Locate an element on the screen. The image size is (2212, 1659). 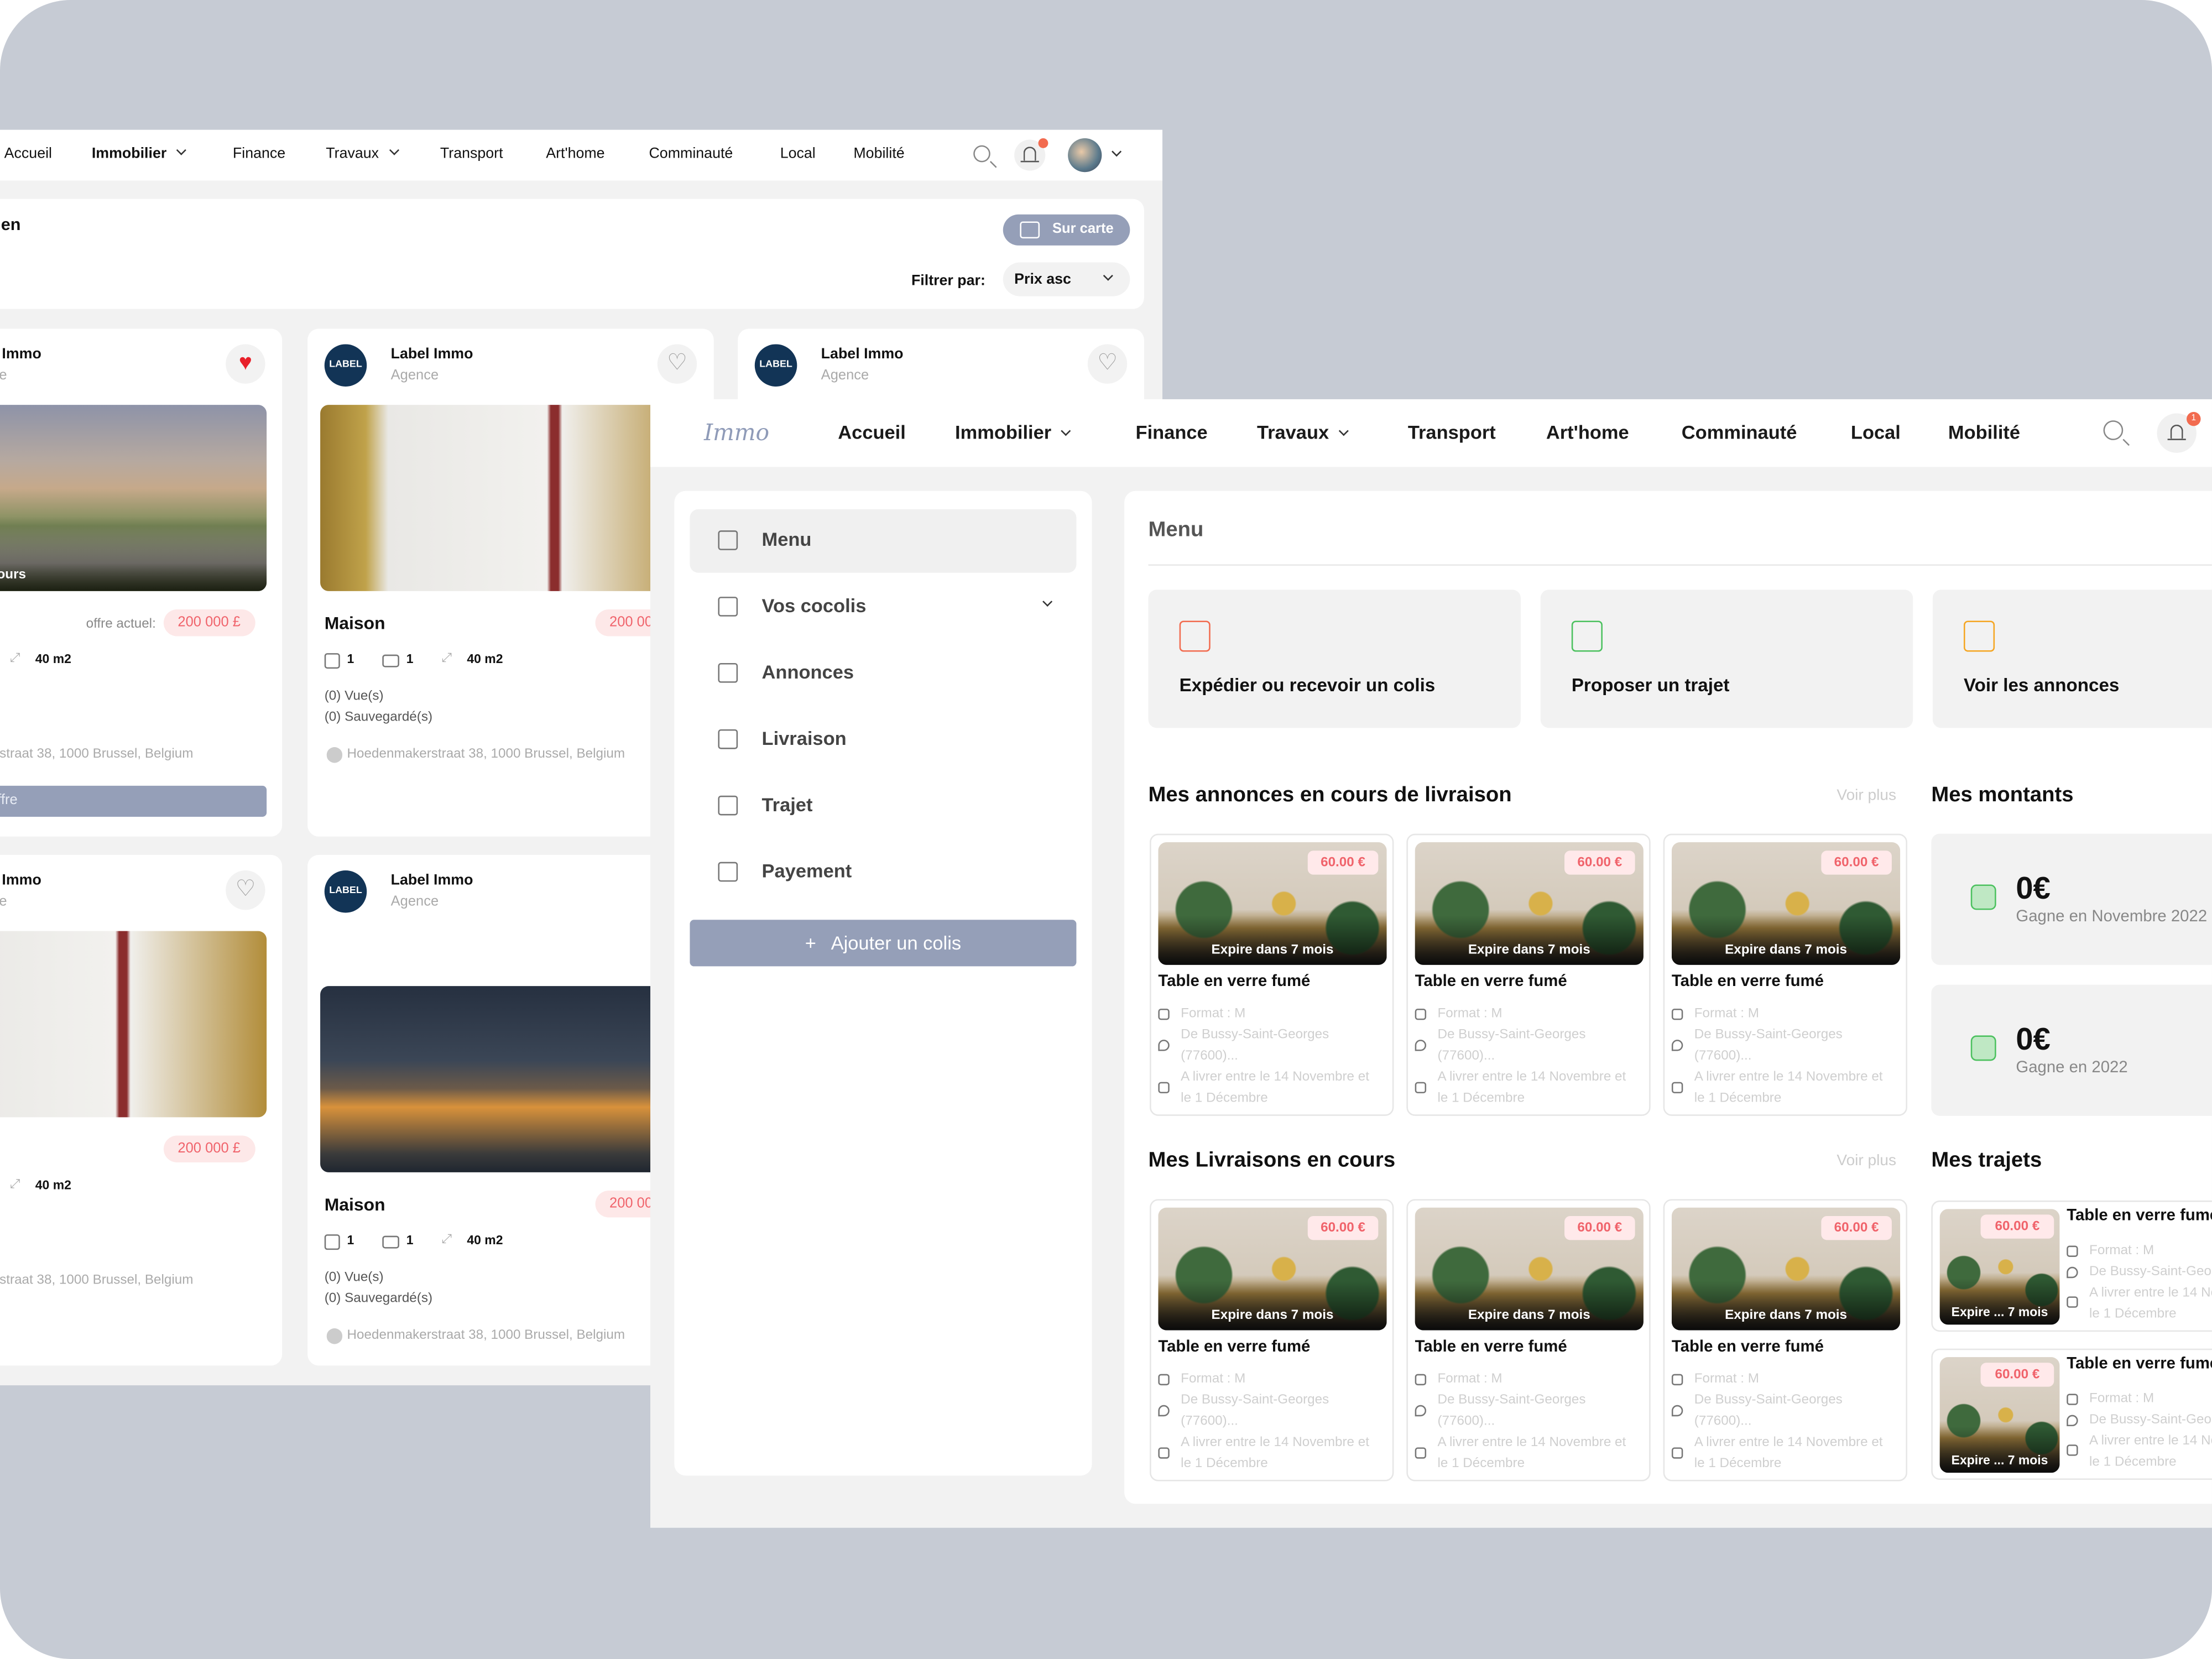
sidebar-item-payement: Payement is located at coordinates (883, 873).